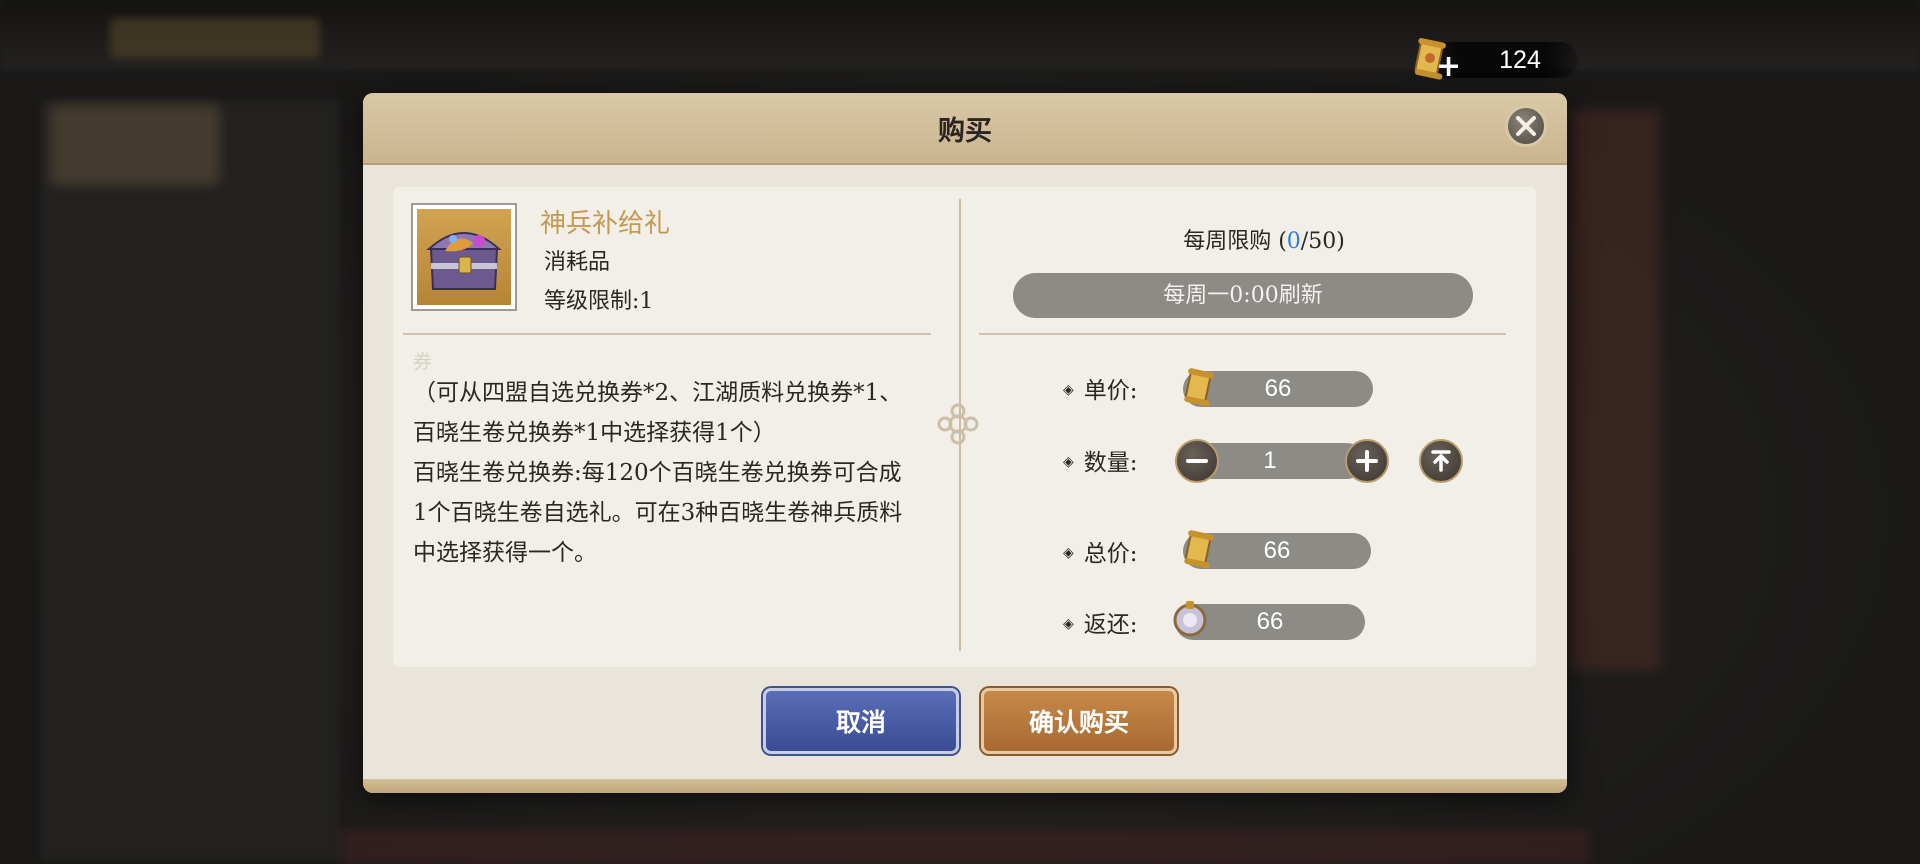  I want to click on refresh-time-bar: 每周一0:00刷新, so click(1243, 295).